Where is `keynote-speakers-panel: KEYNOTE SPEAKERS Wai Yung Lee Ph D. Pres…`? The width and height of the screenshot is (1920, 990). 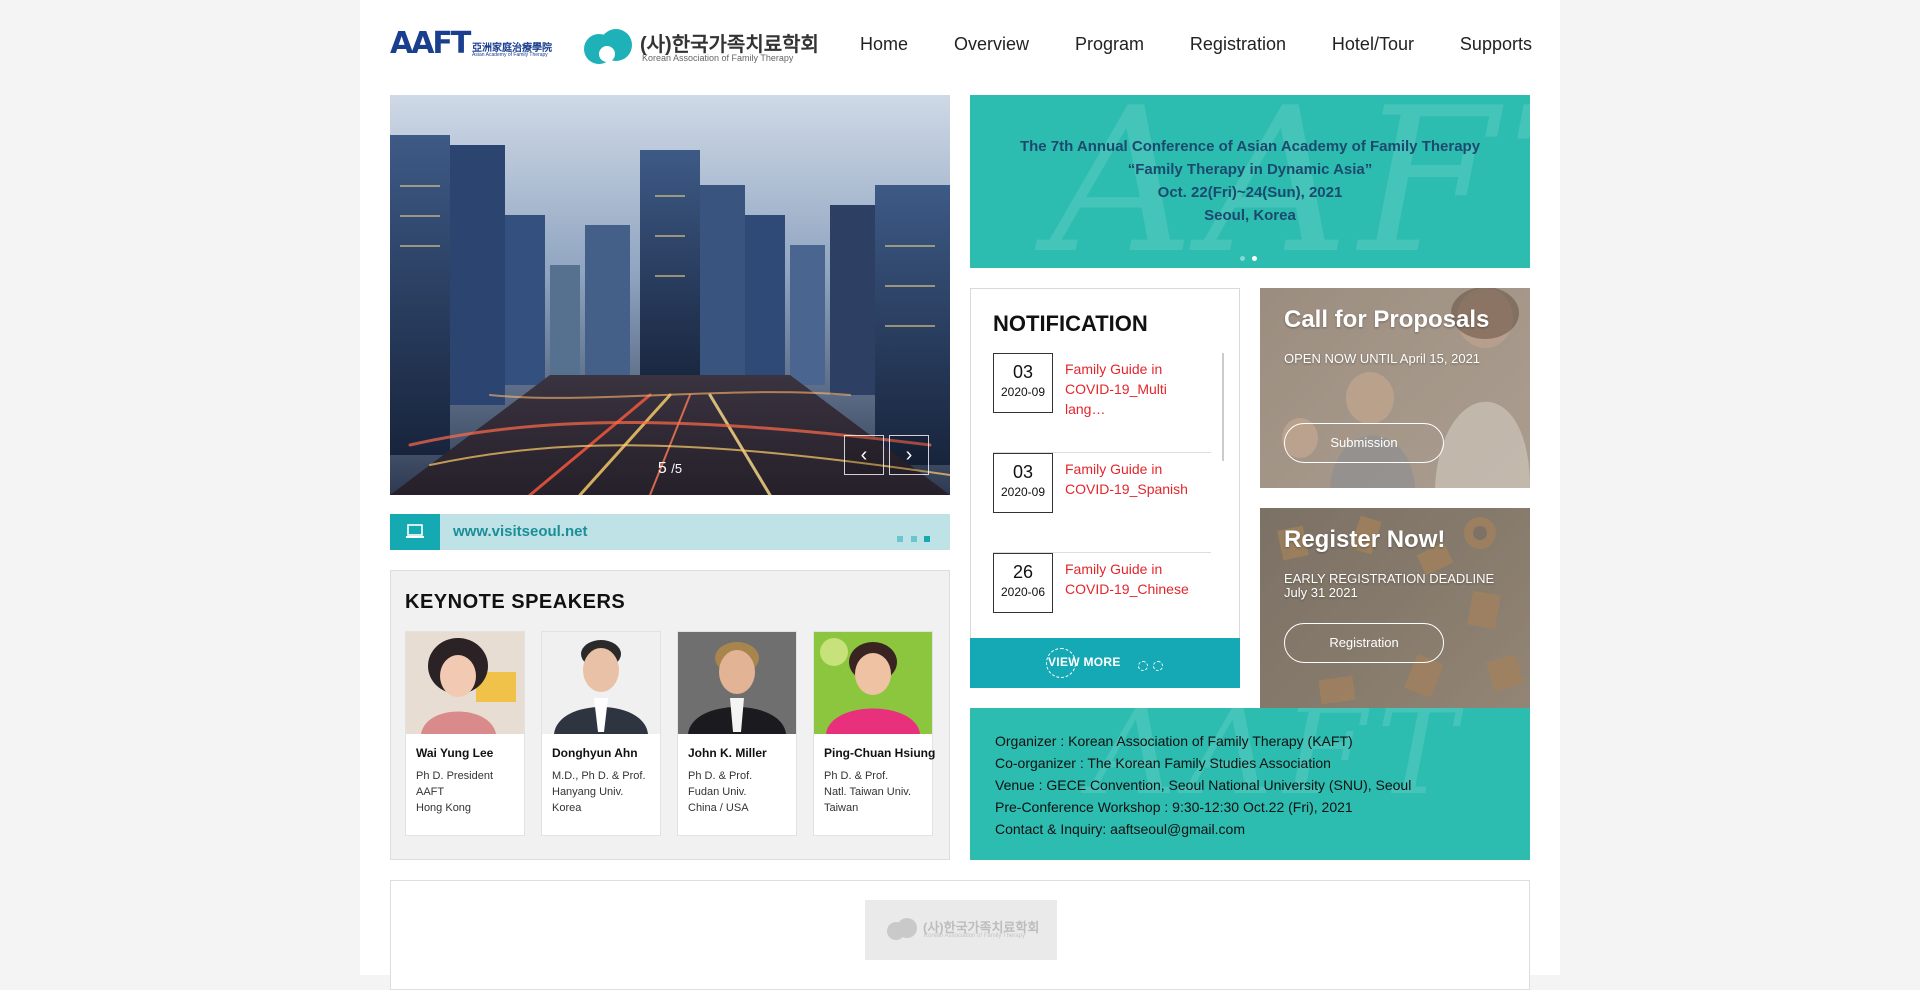
keynote-speakers-panel: KEYNOTE SPEAKERS Wai Yung Lee Ph D. Pres… is located at coordinates (670, 715).